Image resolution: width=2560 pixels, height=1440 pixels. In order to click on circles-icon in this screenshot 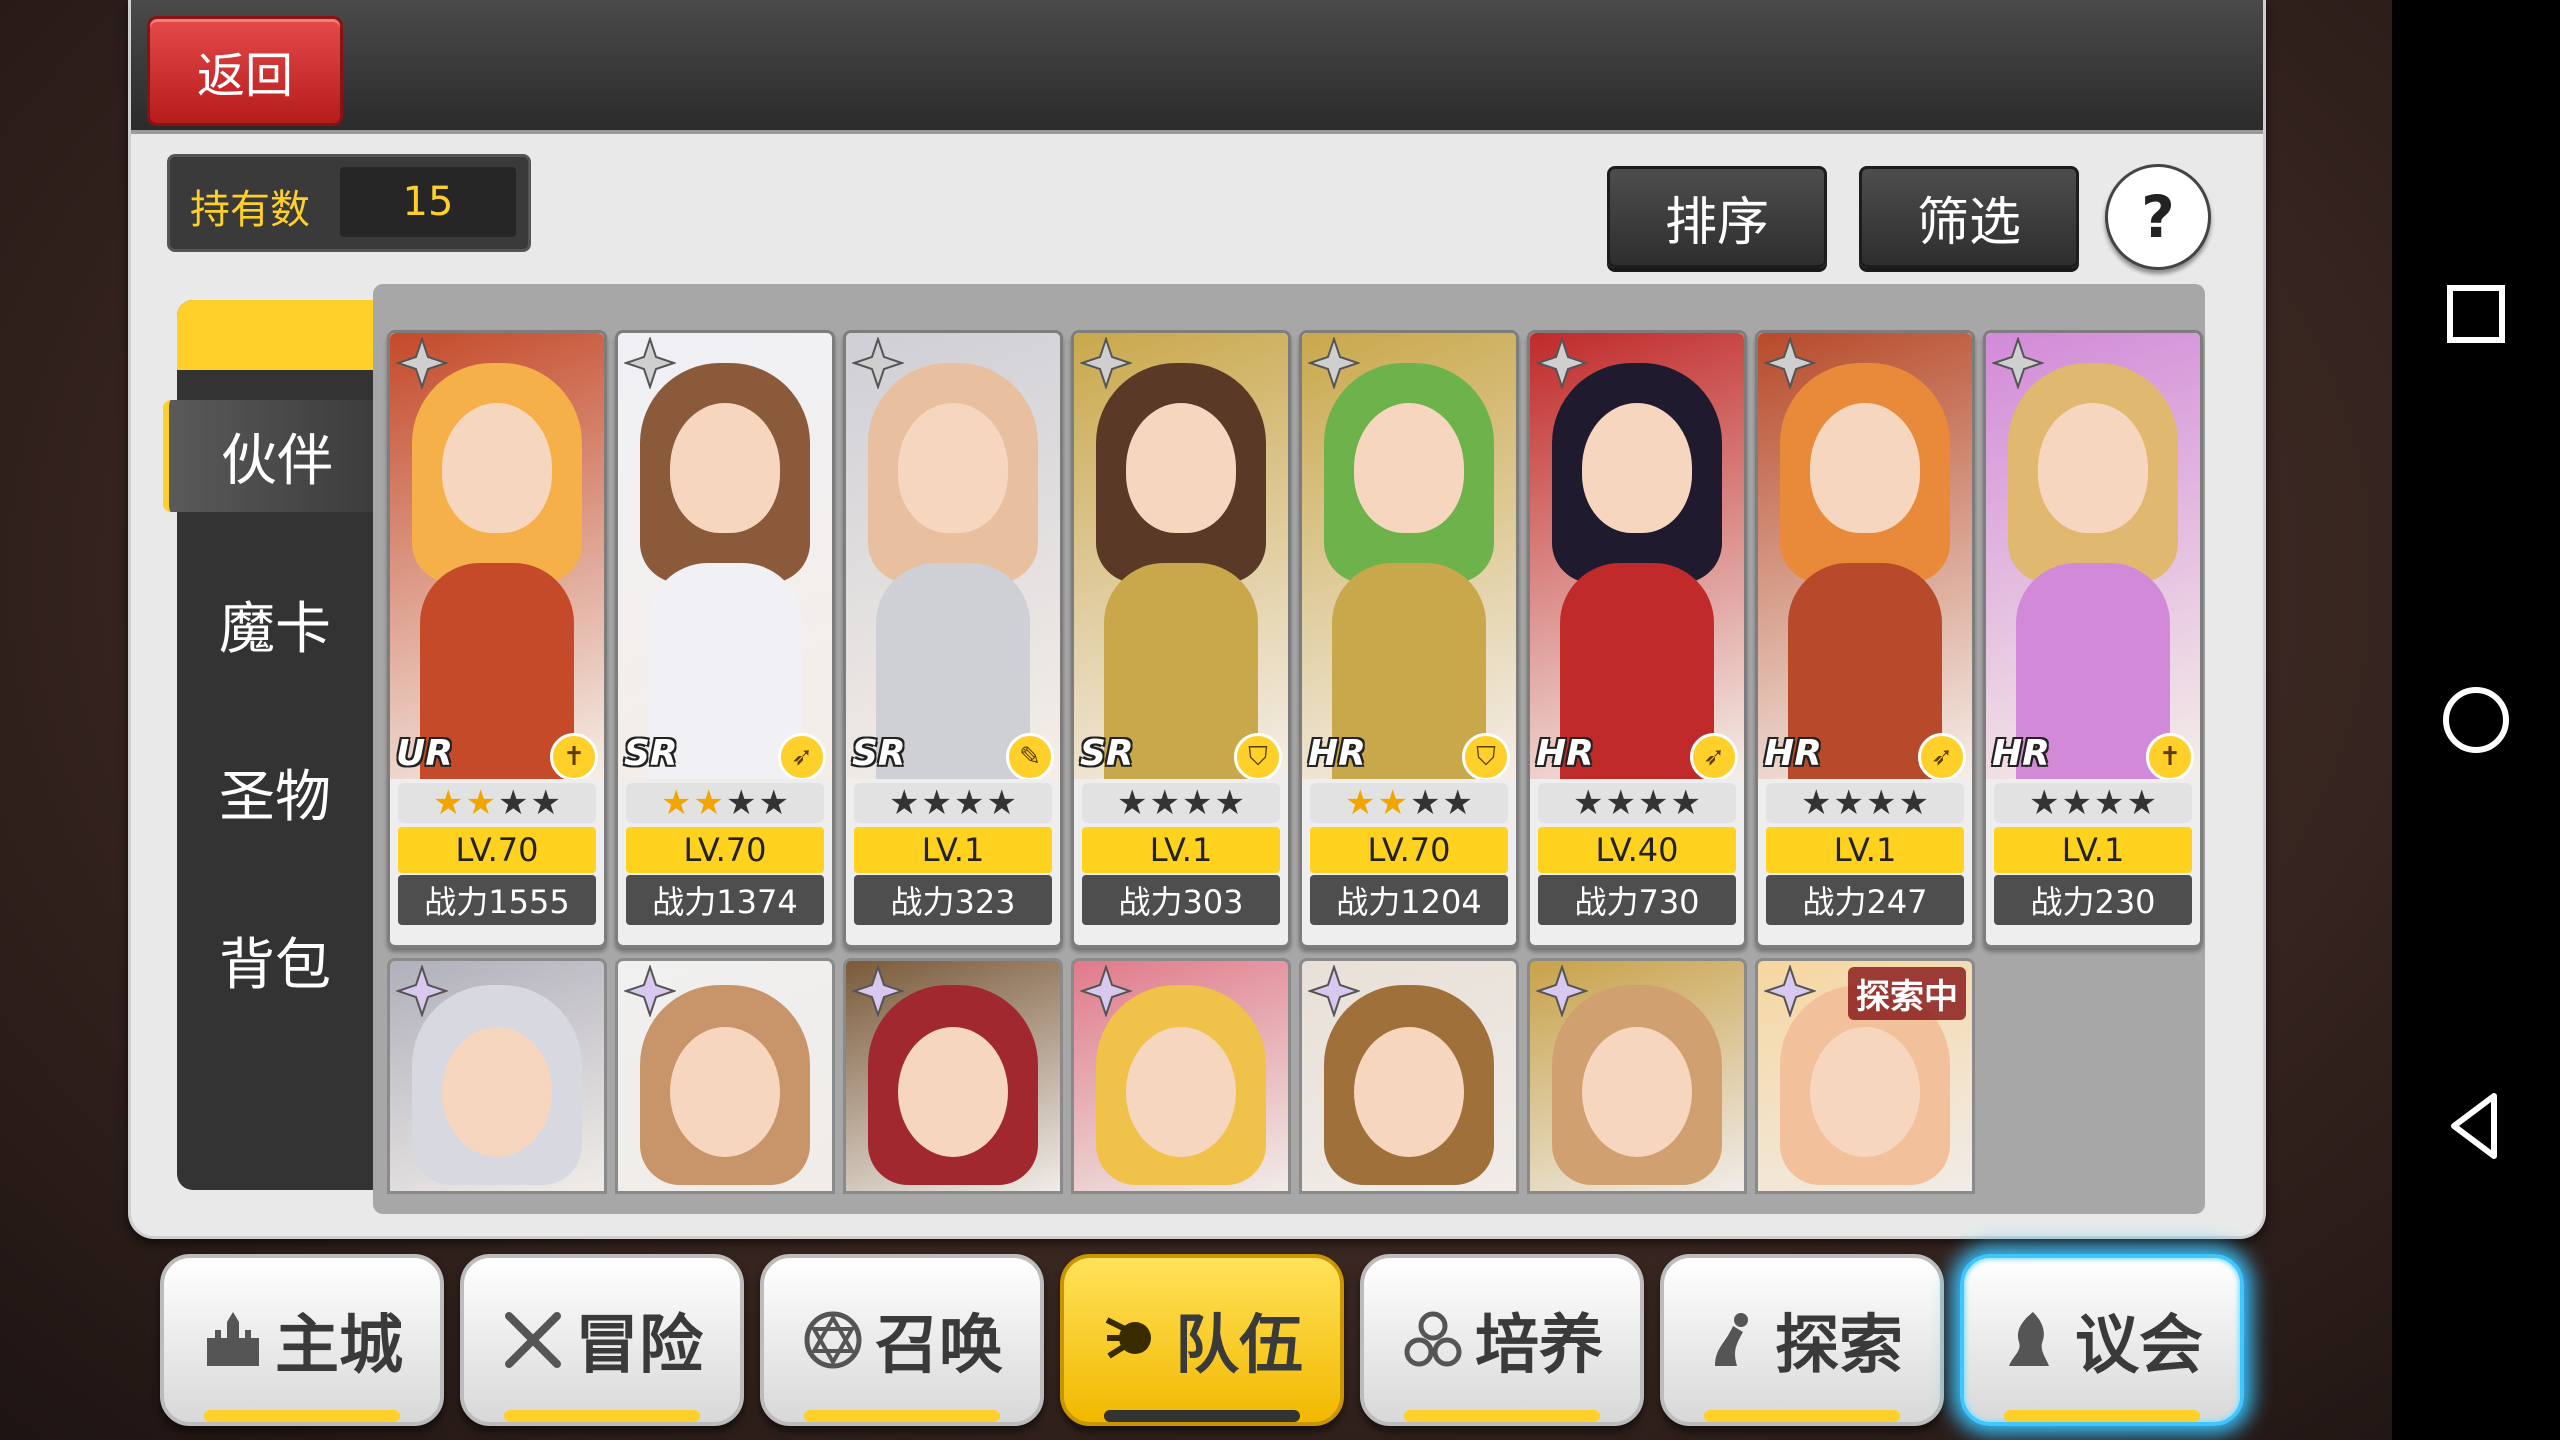, I will do `click(1433, 1340)`.